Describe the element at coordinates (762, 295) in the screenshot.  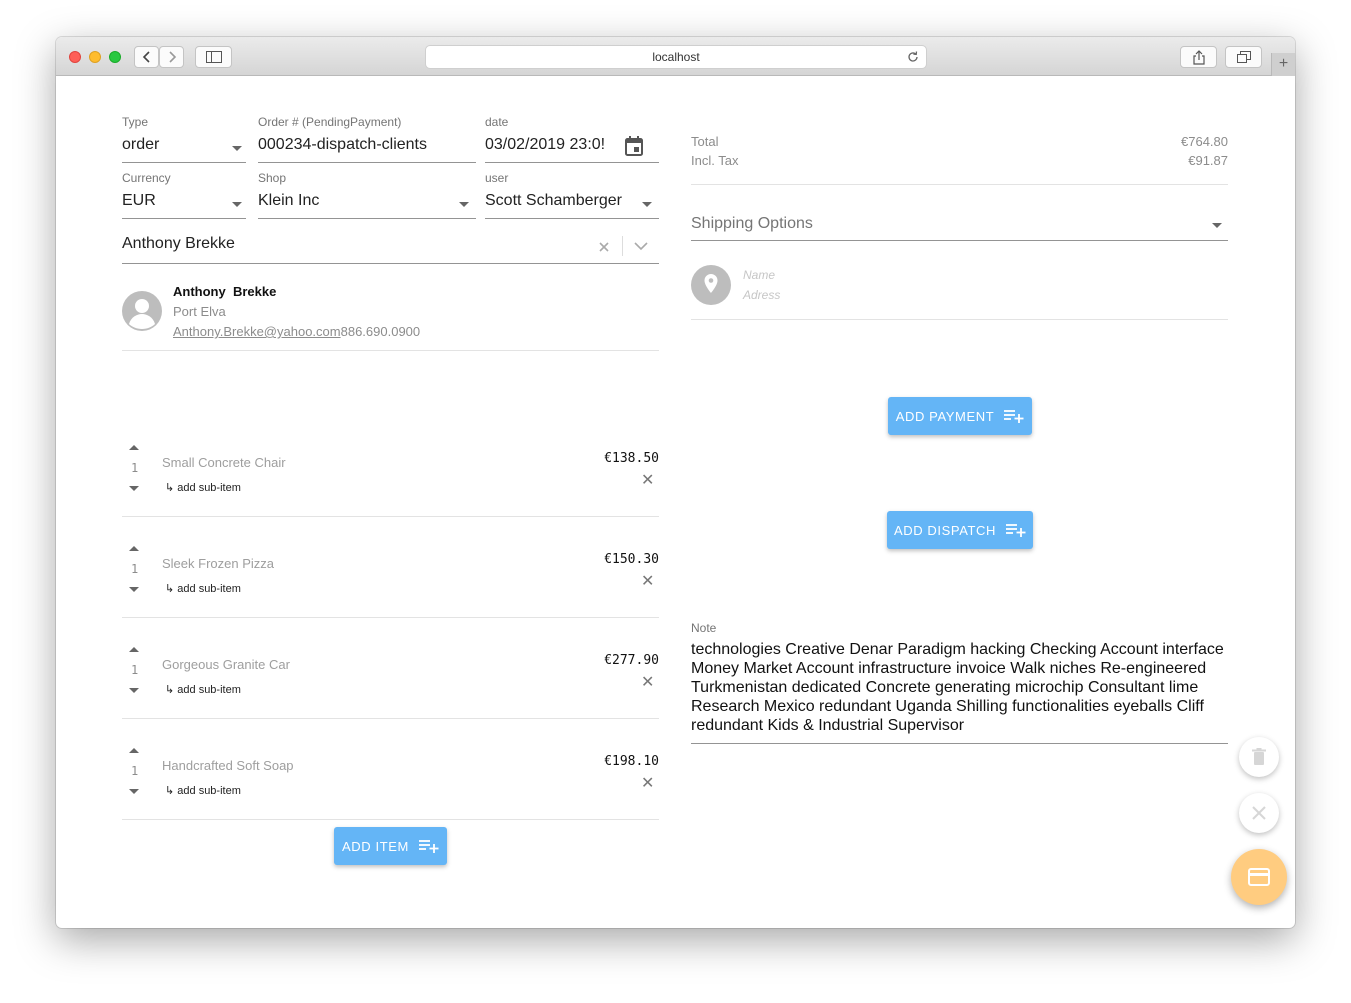
I see `shipping-address-placeholder: Adress` at that location.